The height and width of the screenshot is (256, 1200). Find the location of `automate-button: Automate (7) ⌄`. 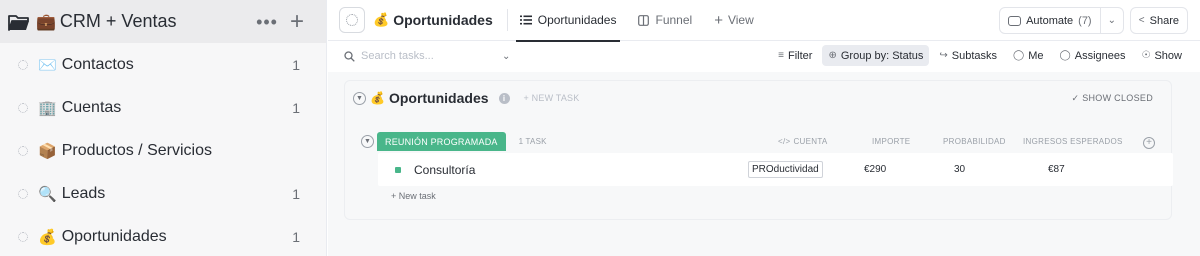

automate-button: Automate (7) ⌄ is located at coordinates (1061, 20).